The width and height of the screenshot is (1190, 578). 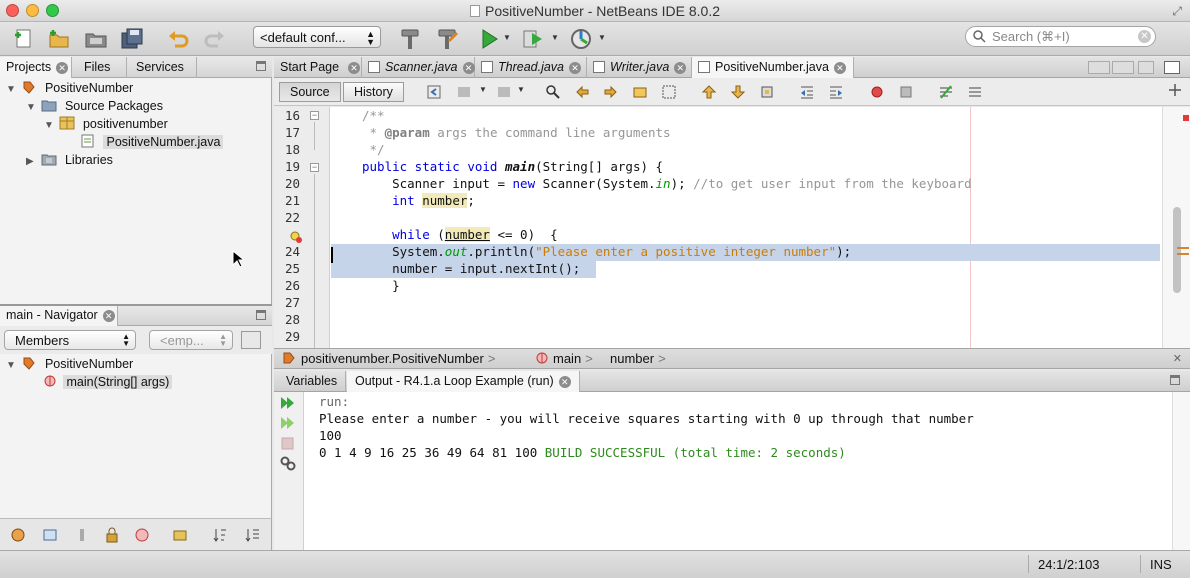 I want to click on new-project-icon, so click(x=59, y=39).